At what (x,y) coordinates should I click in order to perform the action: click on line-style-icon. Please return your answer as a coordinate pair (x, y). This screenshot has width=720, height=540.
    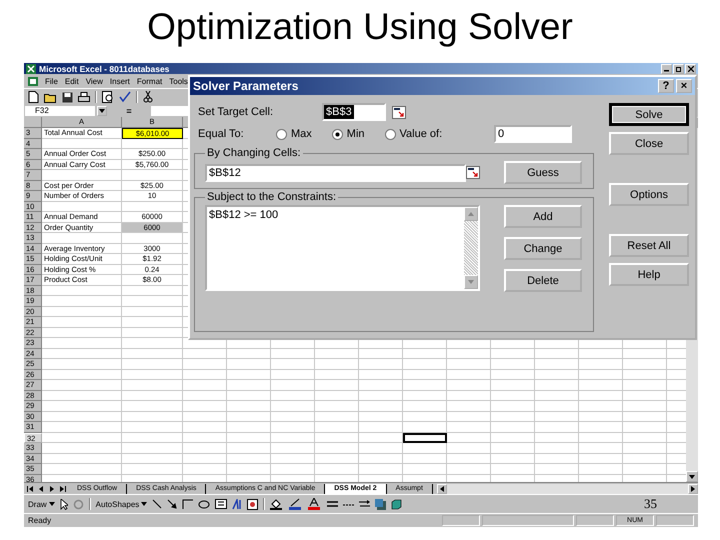
    Looking at the image, I should click on (332, 504).